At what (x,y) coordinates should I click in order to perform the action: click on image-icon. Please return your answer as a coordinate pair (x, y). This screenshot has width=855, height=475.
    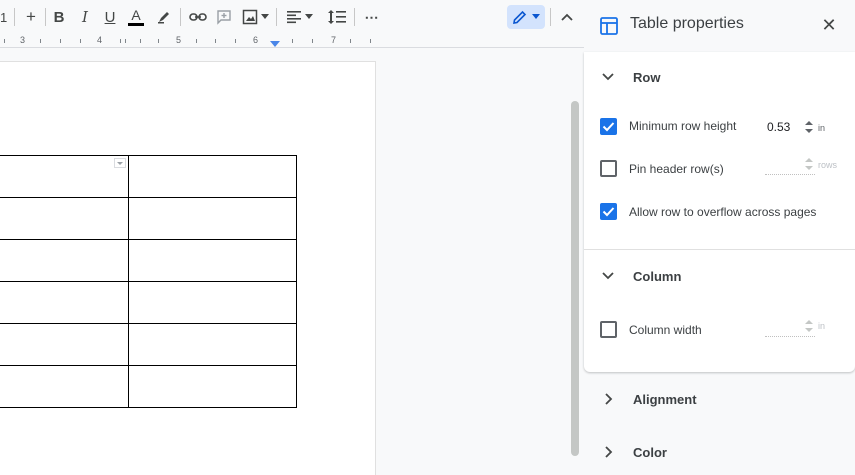
    Looking at the image, I should click on (249, 17).